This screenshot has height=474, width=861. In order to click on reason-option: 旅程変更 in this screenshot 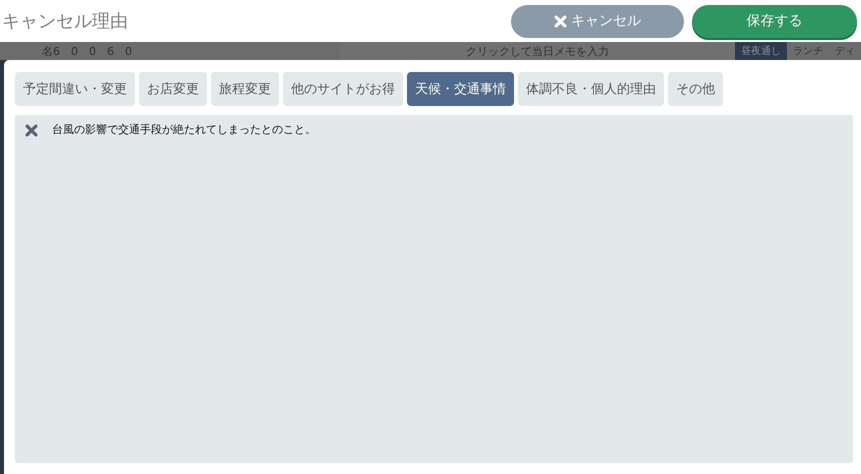, I will do `click(245, 89)`.